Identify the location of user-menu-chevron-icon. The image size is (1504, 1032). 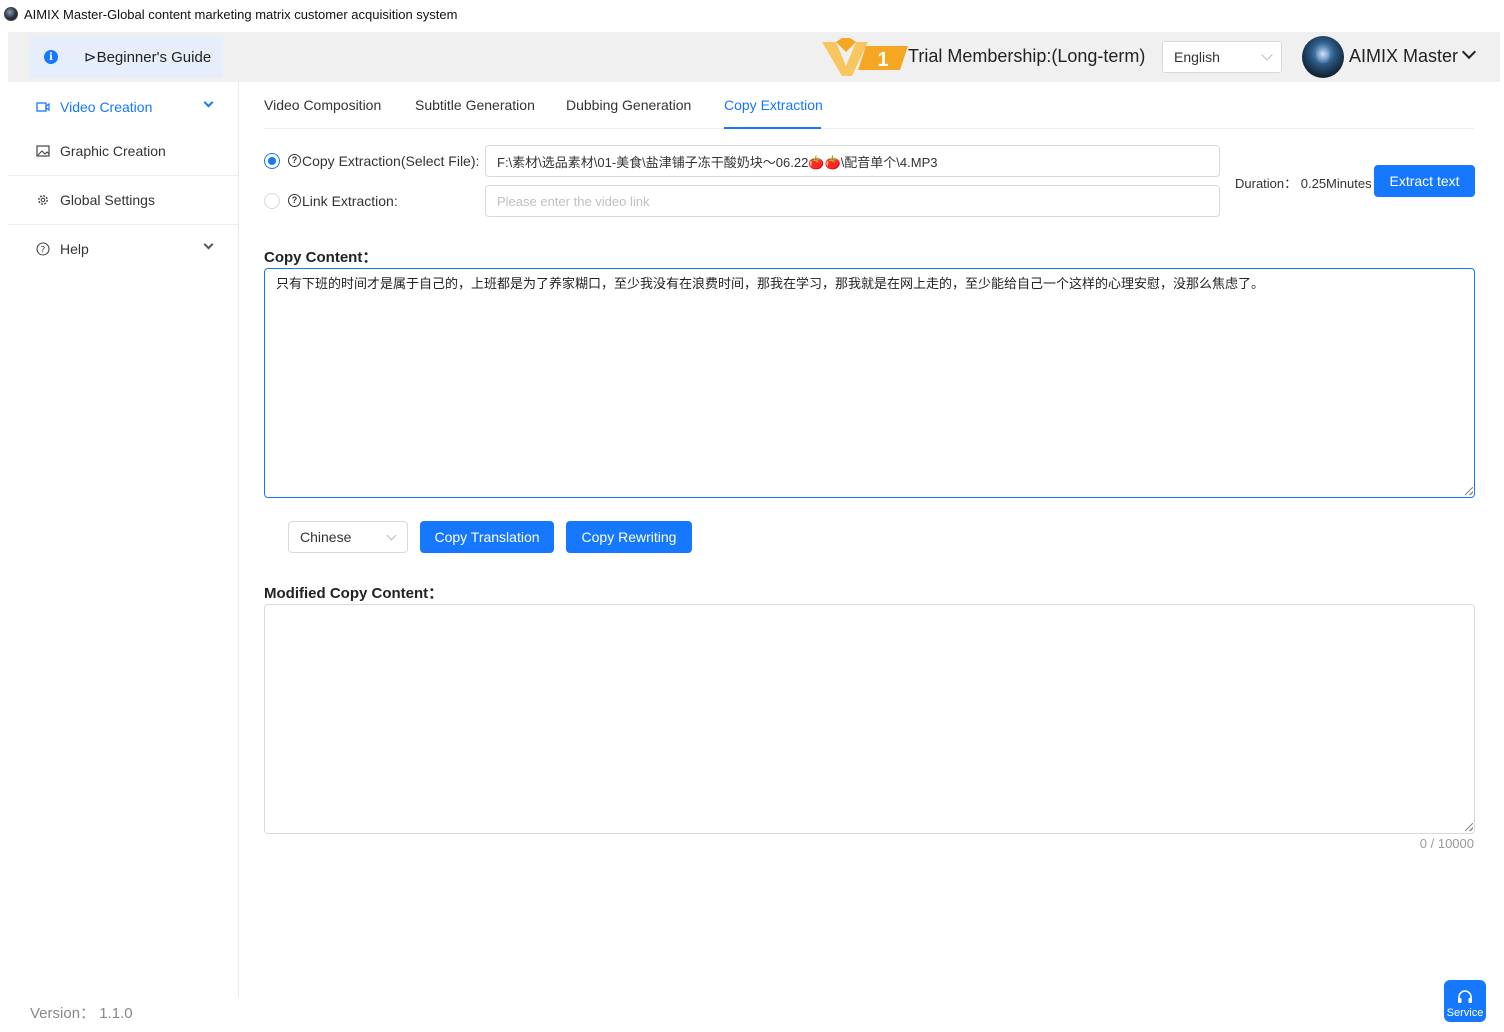
(1469, 52).